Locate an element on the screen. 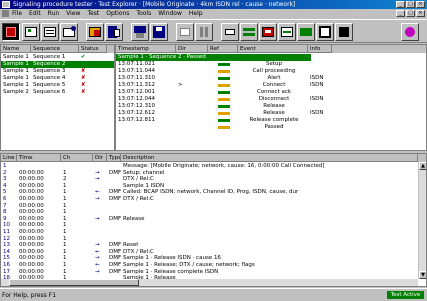  sequence-row: Sample 2 Sequence 6 ✘ is located at coordinates (57, 92).